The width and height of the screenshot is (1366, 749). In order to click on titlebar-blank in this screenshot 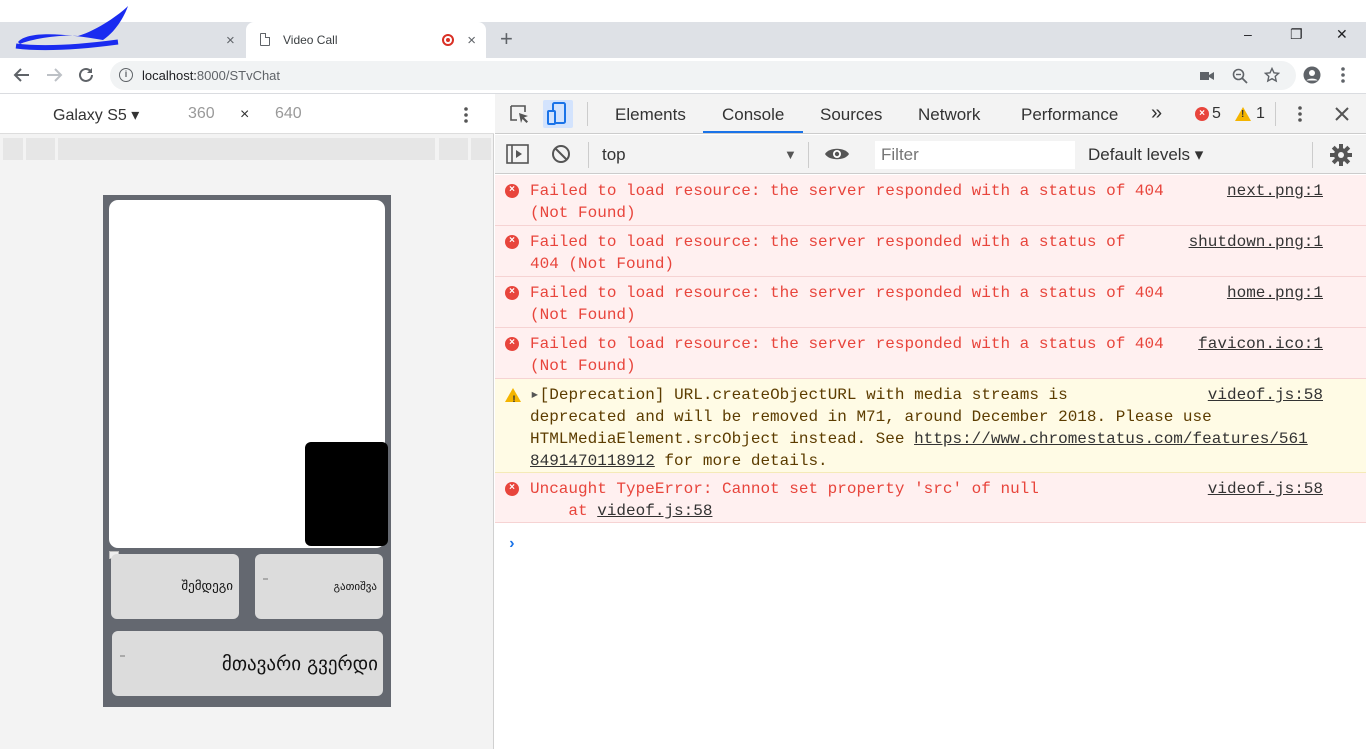, I will do `click(683, 11)`.